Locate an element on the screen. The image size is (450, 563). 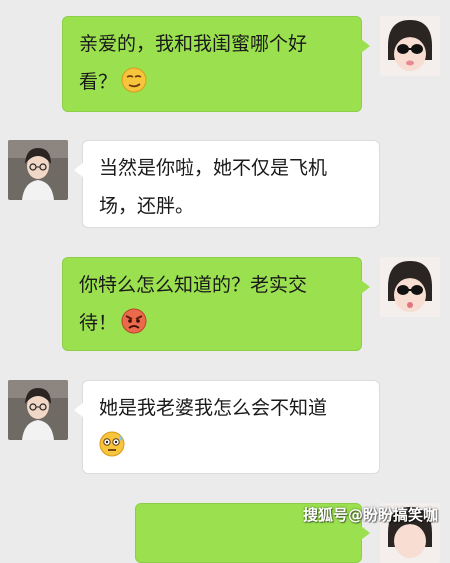
watermark-text: 搜狐号@盼盼搞笑咖 is located at coordinates (370, 515).